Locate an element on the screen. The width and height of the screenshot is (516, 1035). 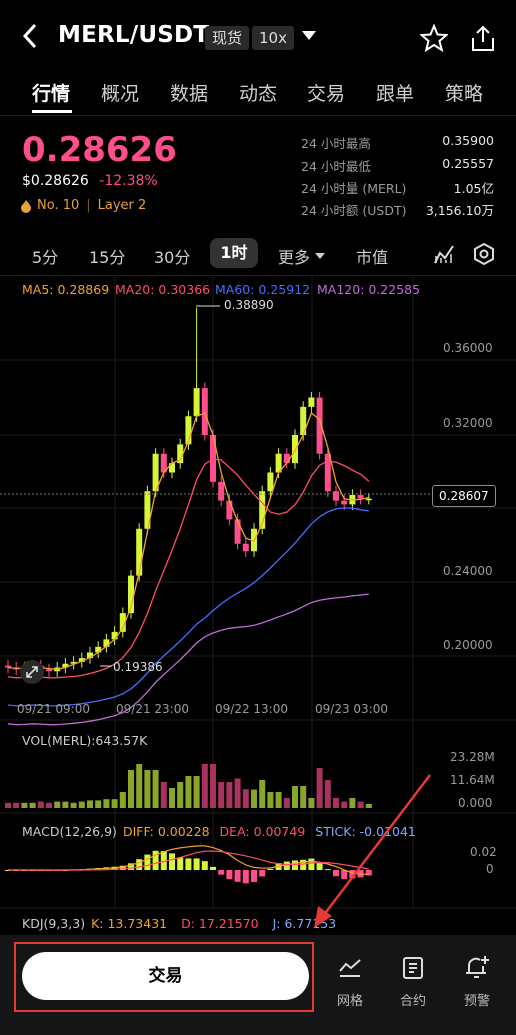
contract-label: 合约 is located at coordinates (413, 999).